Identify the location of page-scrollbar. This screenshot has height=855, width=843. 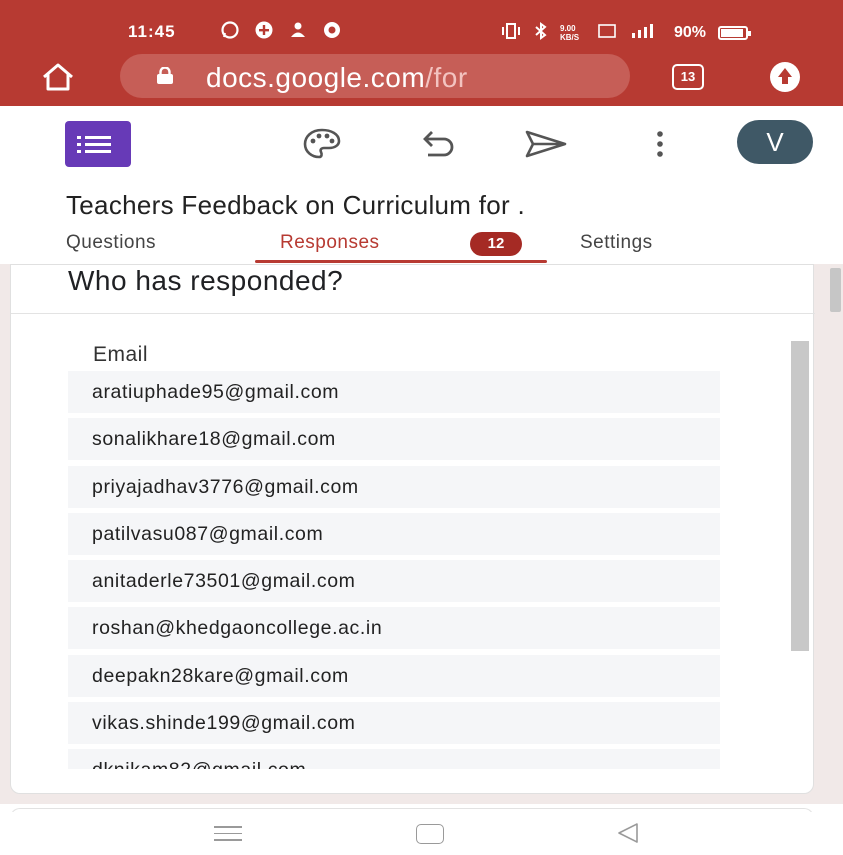
(835, 290).